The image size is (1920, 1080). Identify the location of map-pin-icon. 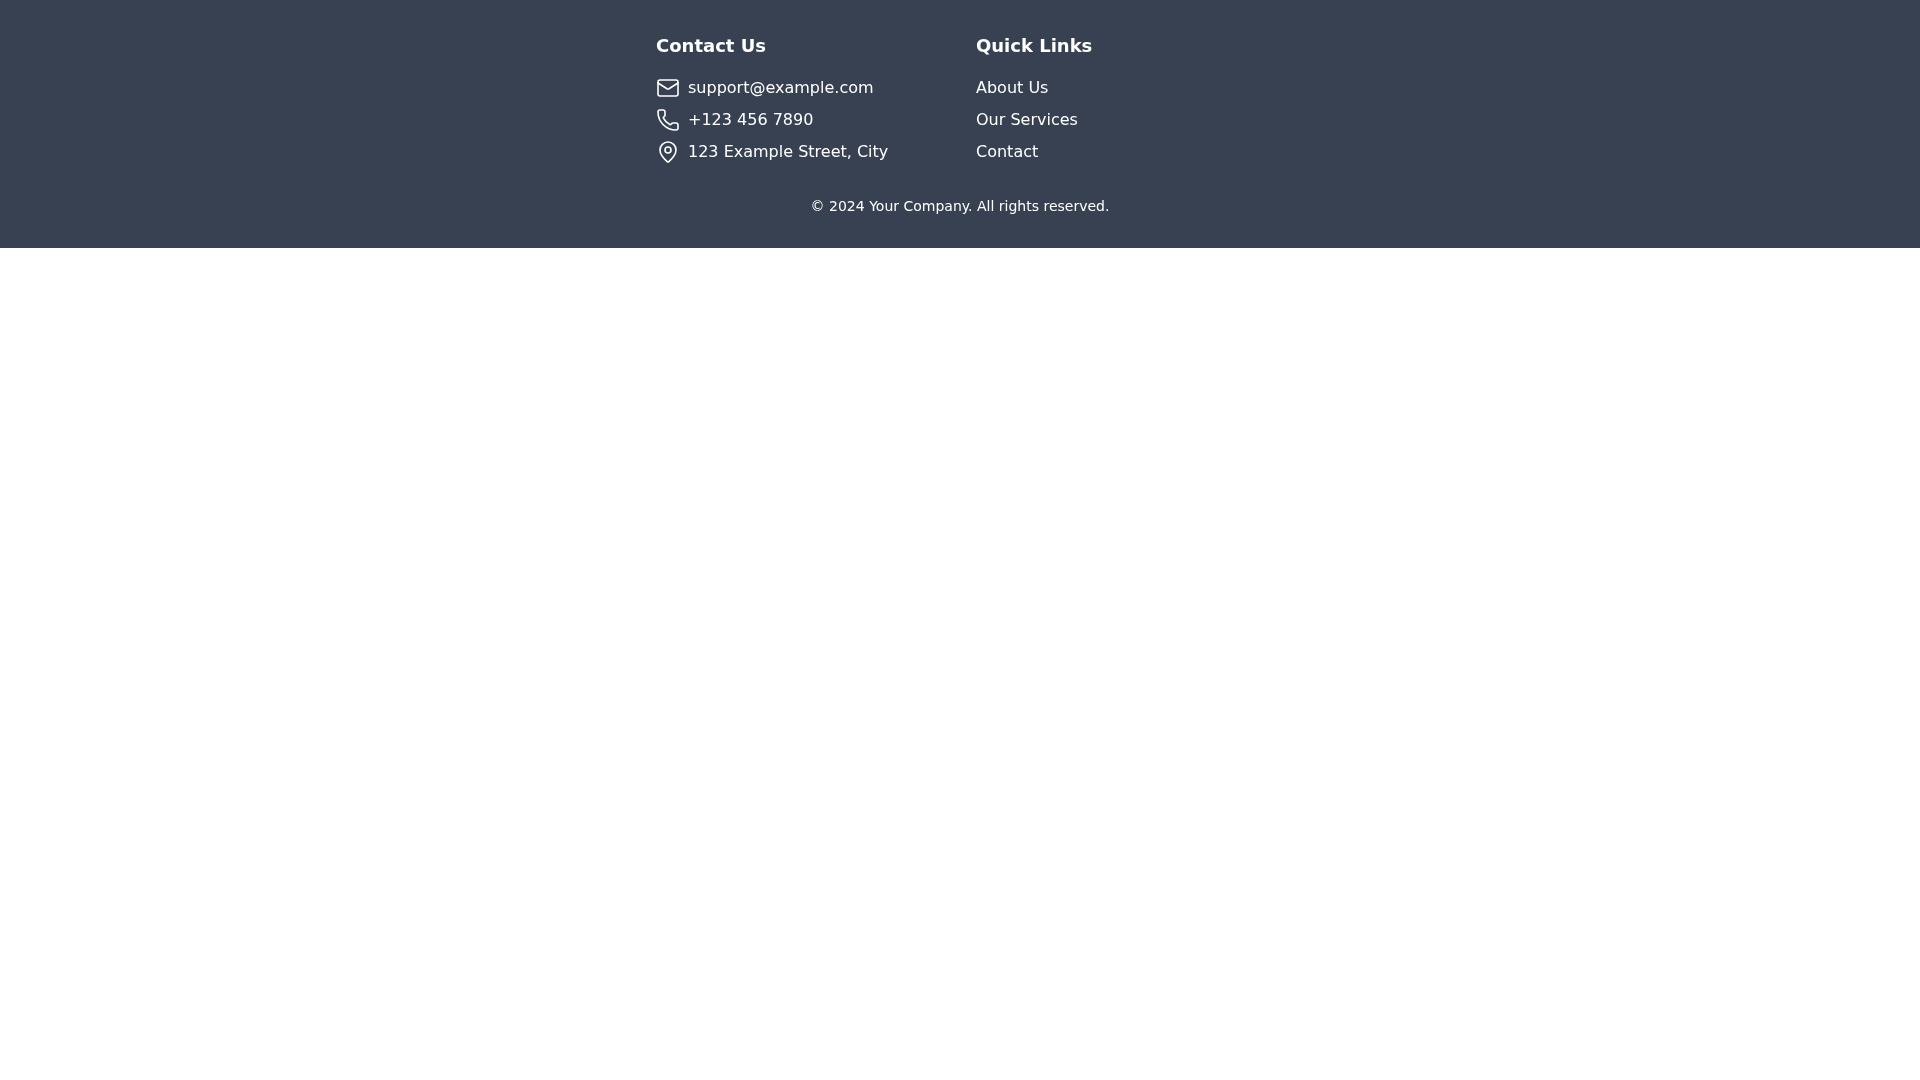
(668, 152).